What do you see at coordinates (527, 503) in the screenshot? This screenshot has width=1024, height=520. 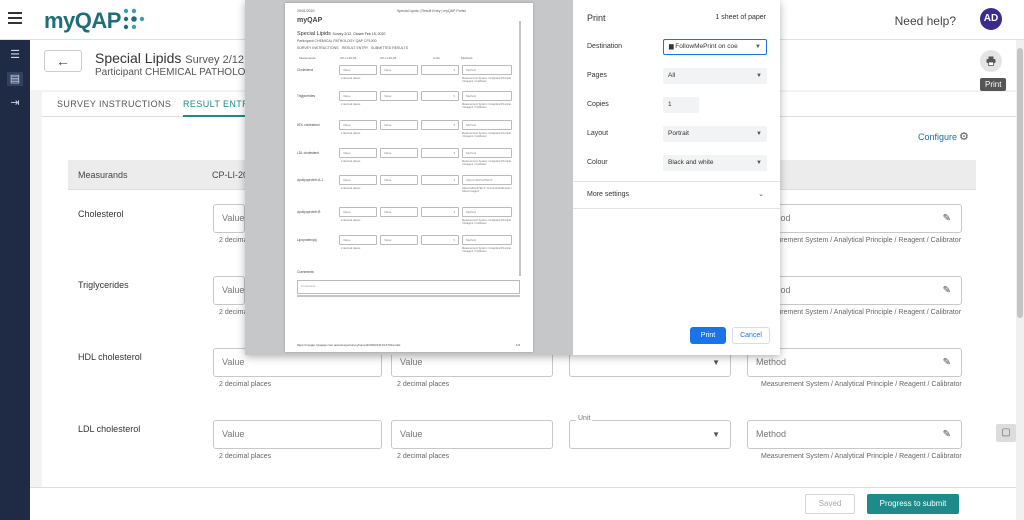 I see `footer-bar: Saved Progress to submit` at bounding box center [527, 503].